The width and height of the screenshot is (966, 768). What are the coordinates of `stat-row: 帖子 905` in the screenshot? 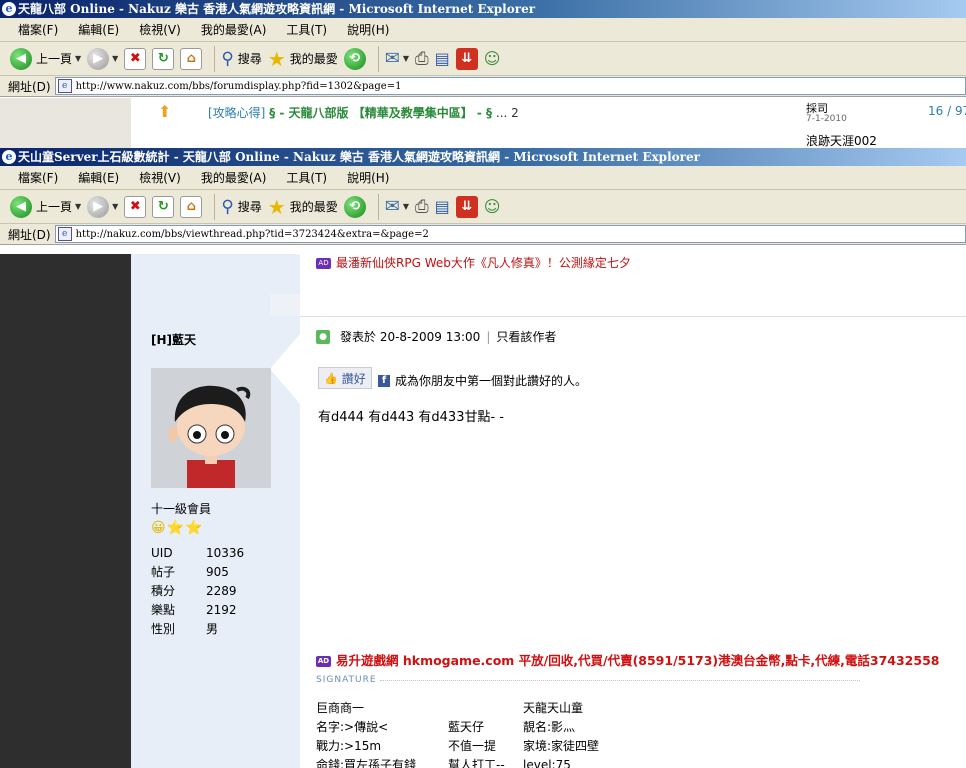 It's located at (190, 572).